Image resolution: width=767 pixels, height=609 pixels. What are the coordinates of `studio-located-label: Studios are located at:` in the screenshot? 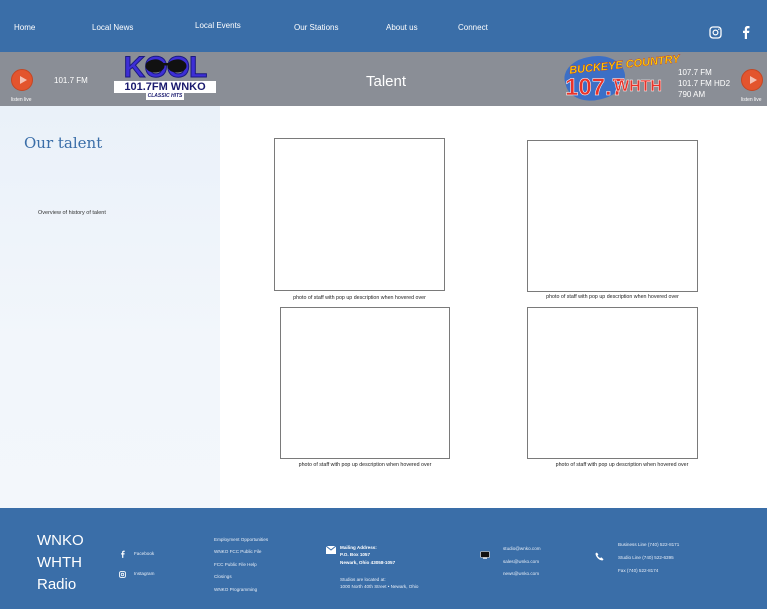 It's located at (363, 579).